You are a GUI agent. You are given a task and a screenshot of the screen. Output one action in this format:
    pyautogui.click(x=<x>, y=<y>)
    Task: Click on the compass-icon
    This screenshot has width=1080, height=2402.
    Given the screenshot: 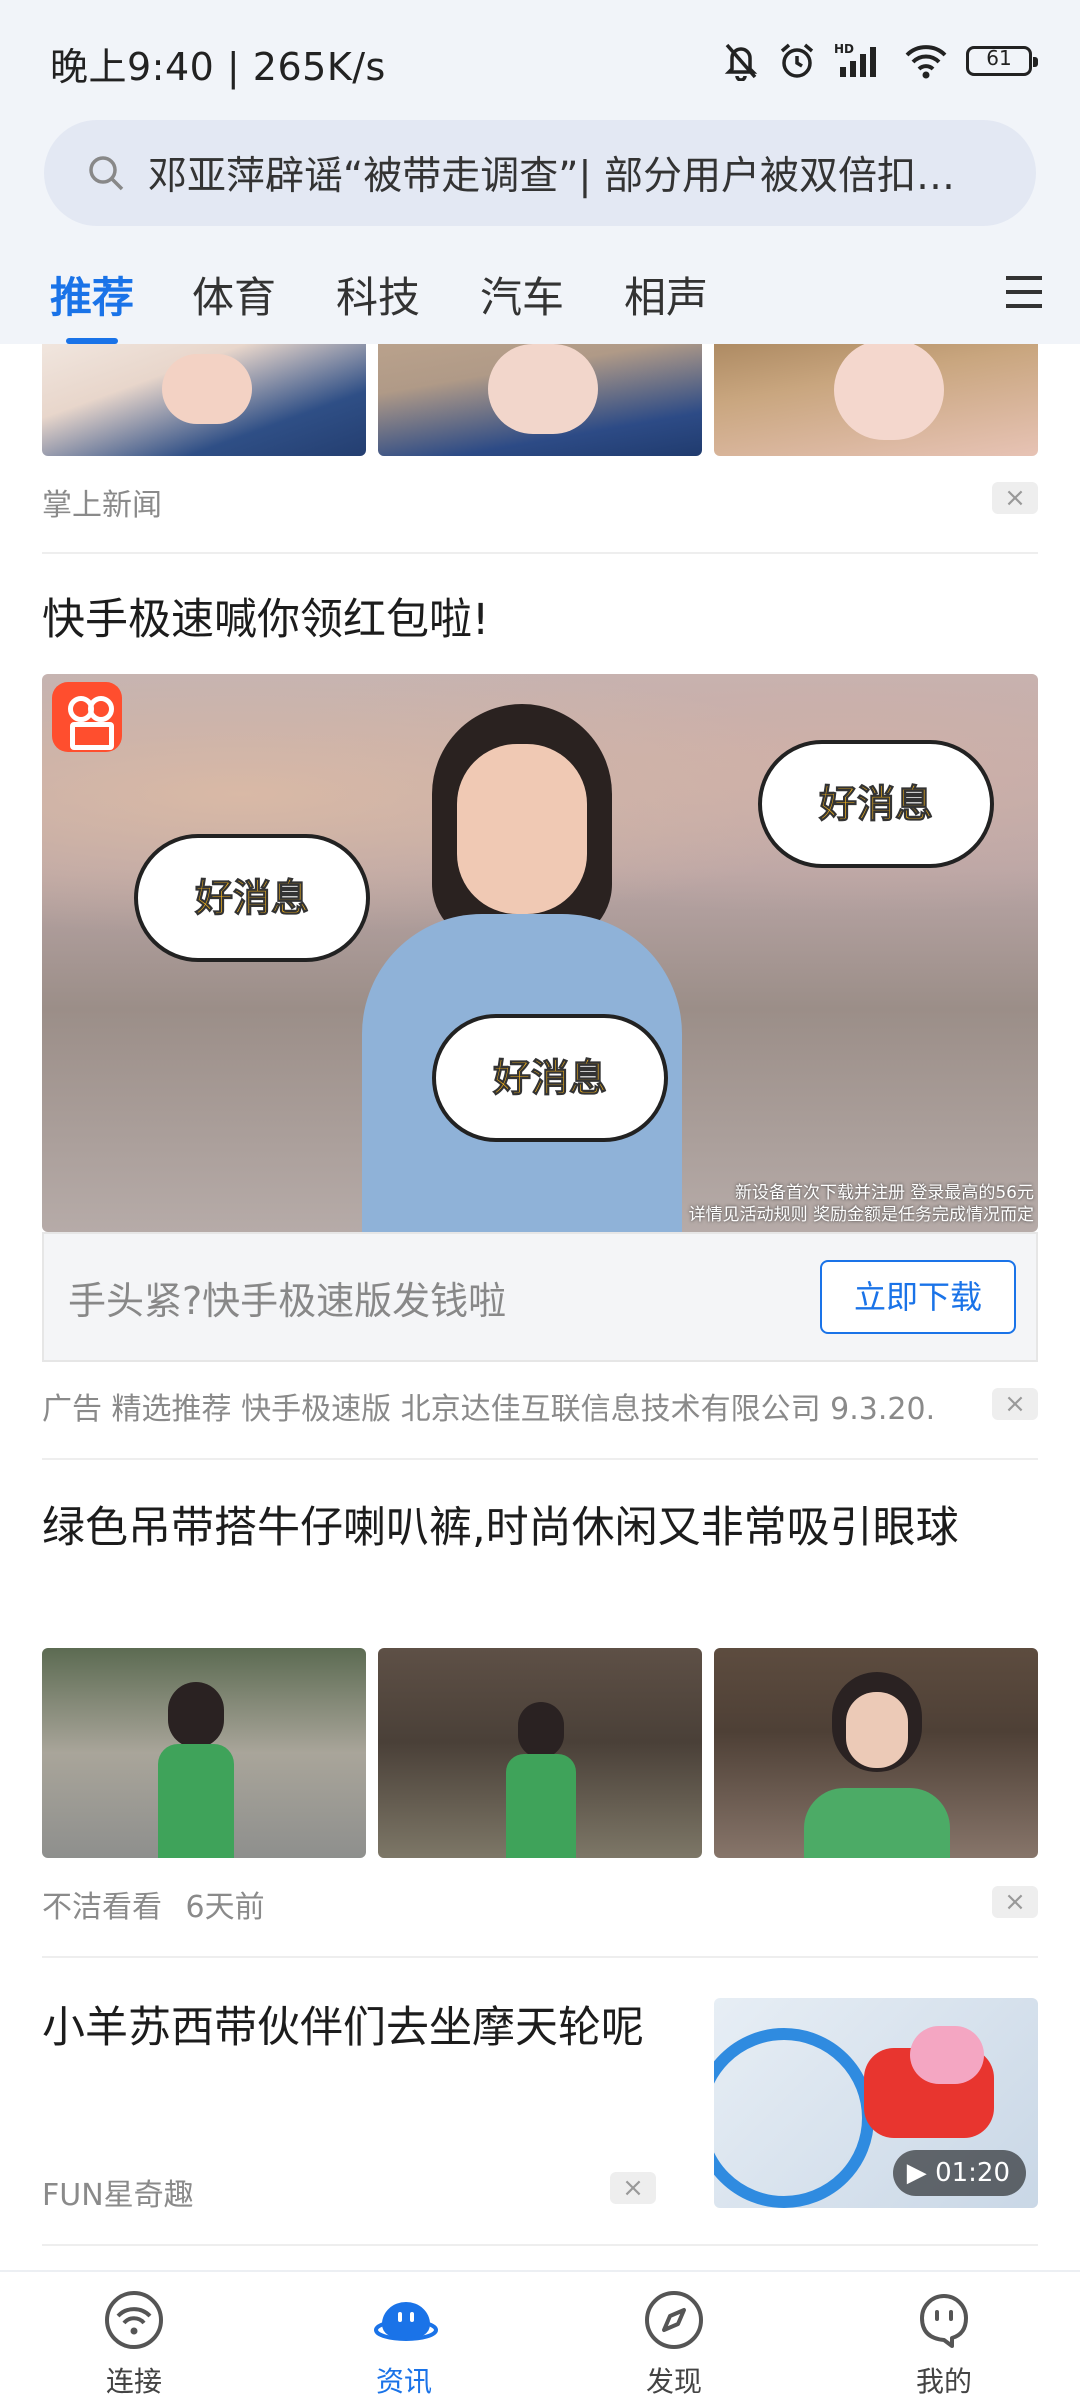 What is the action you would take?
    pyautogui.click(x=674, y=2320)
    